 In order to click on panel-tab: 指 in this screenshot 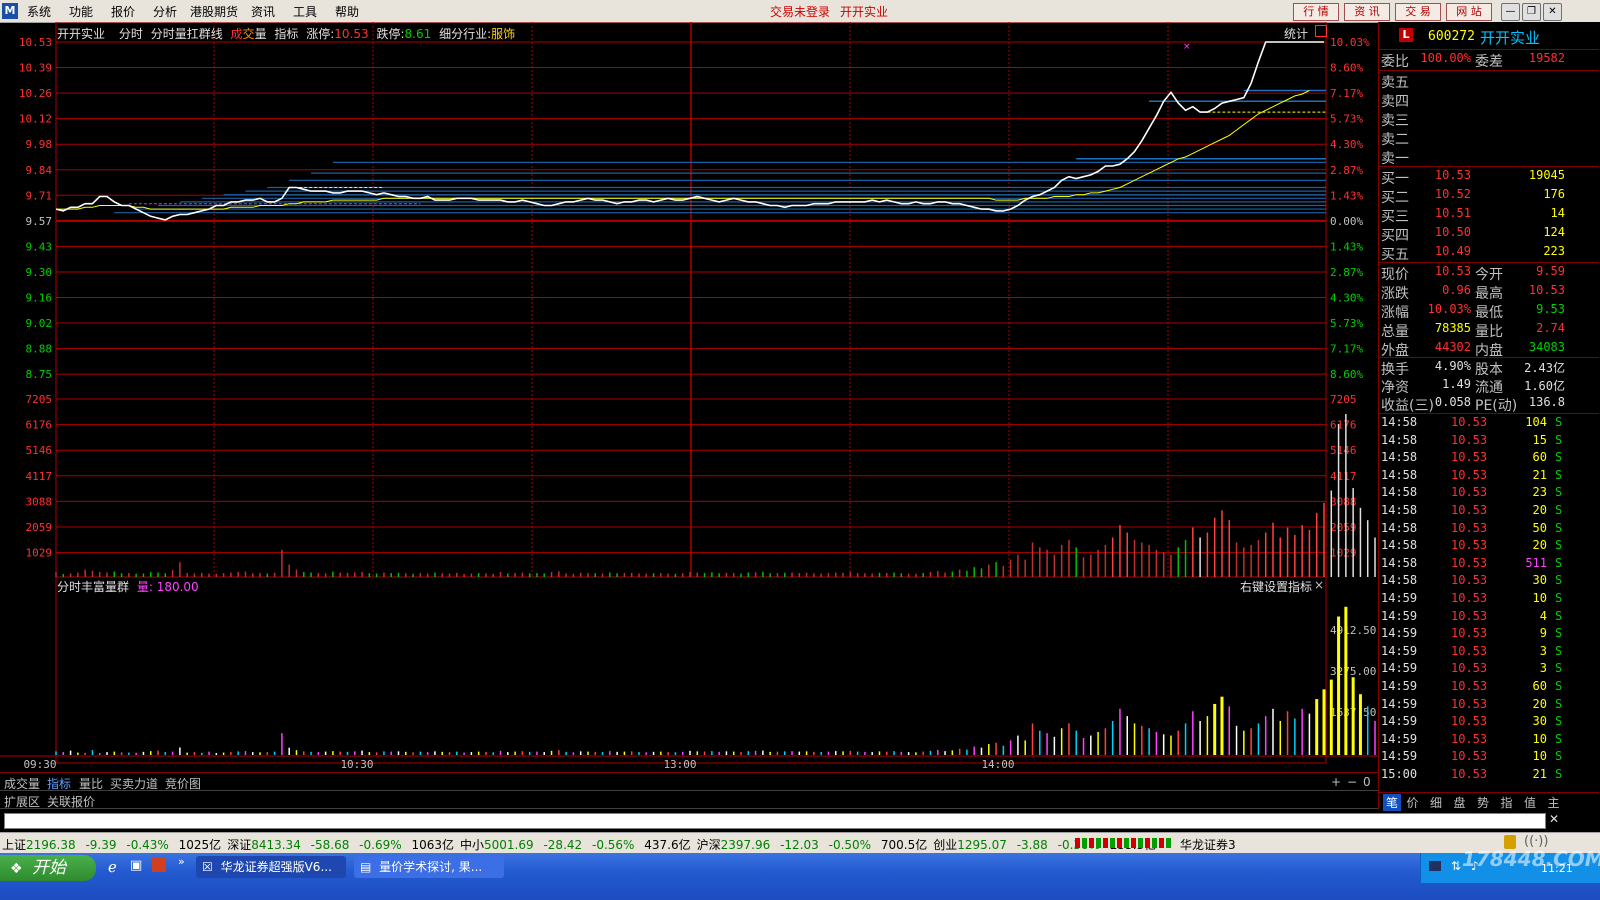, I will do `click(1507, 802)`.